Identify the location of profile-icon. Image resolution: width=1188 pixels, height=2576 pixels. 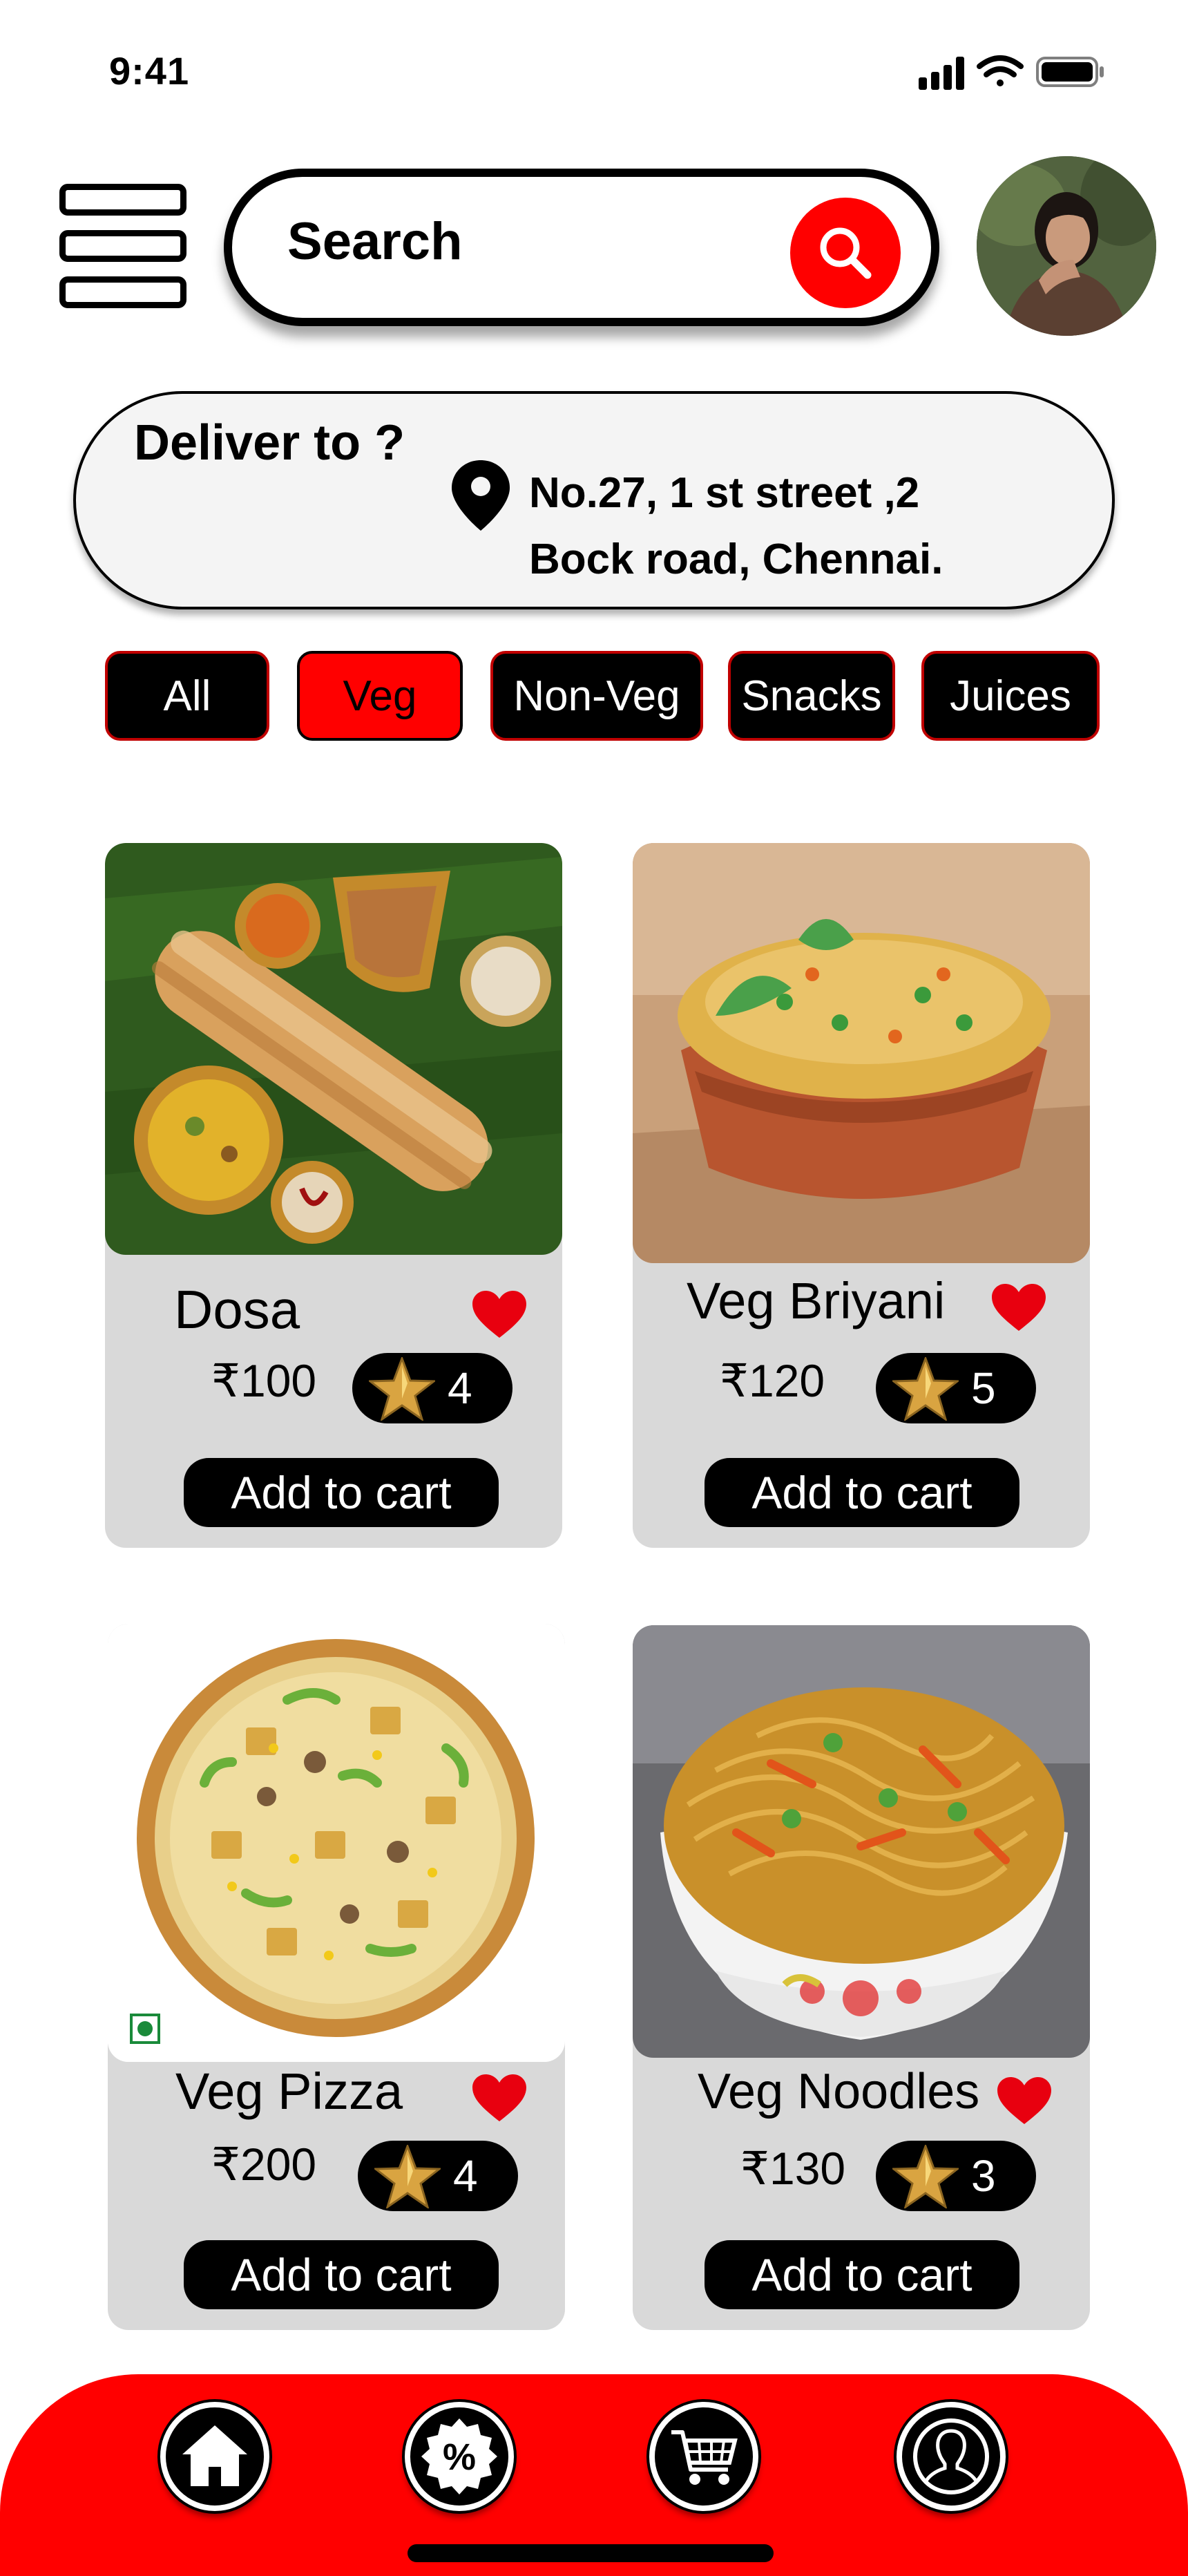
(951, 2456).